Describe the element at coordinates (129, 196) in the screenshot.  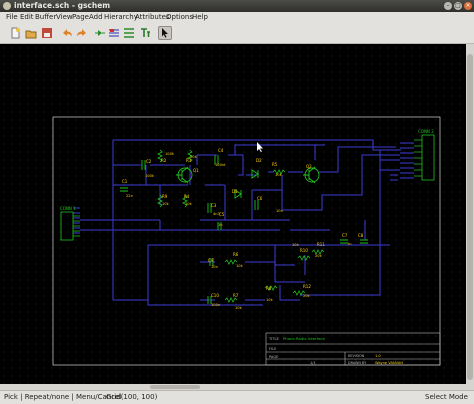
I see `component-value: 22n` at that location.